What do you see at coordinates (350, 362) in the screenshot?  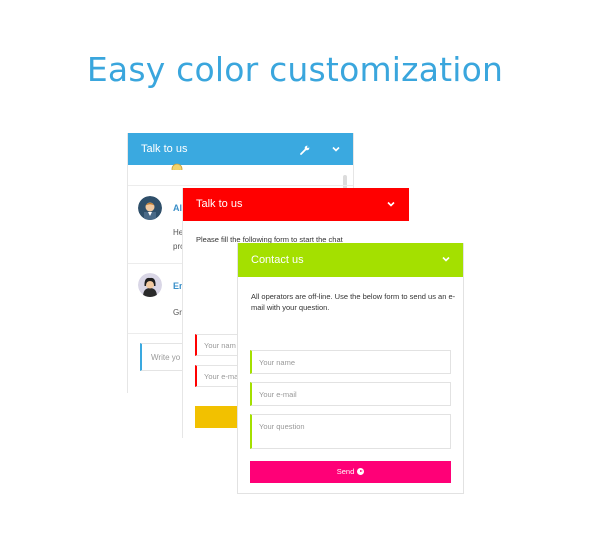 I see `name-field: Your name` at bounding box center [350, 362].